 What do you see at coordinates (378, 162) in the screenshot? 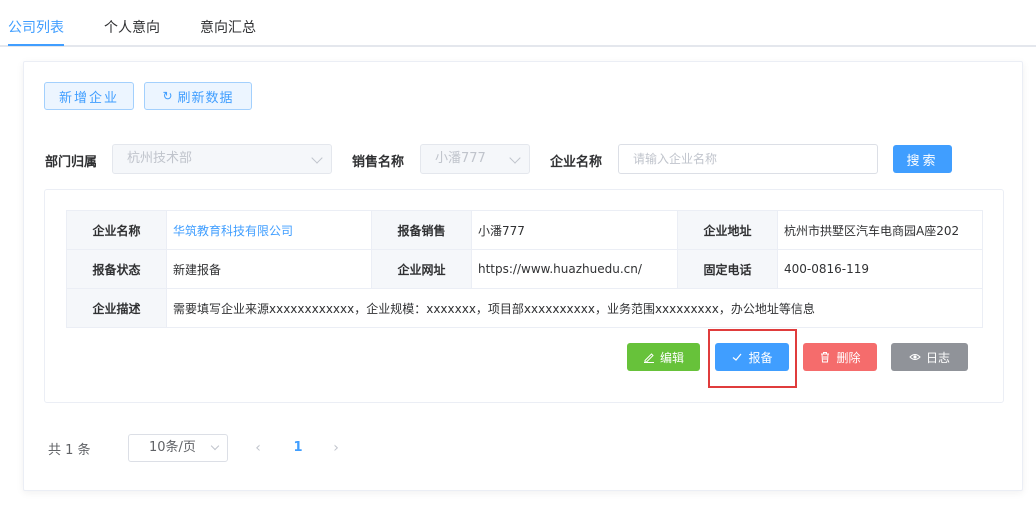
I see `sales-label: 销售名称` at bounding box center [378, 162].